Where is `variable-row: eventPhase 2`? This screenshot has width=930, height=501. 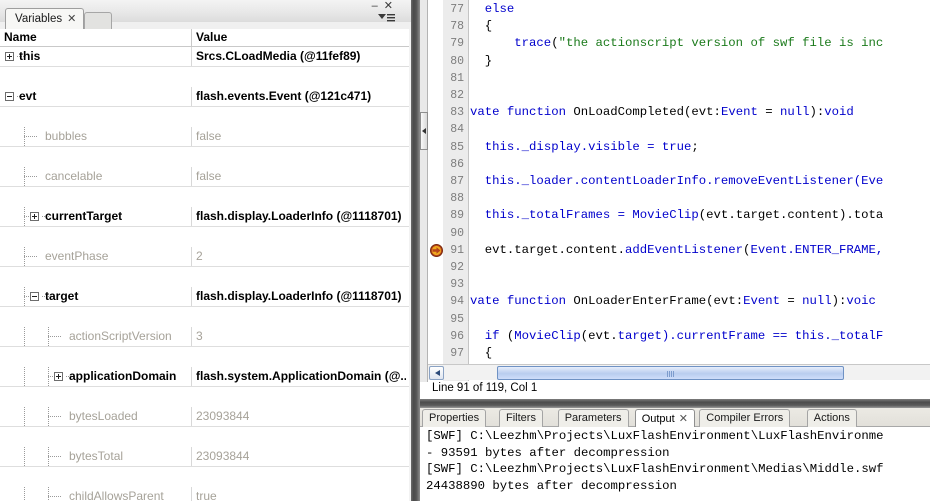
variable-row: eventPhase 2 is located at coordinates (204, 257).